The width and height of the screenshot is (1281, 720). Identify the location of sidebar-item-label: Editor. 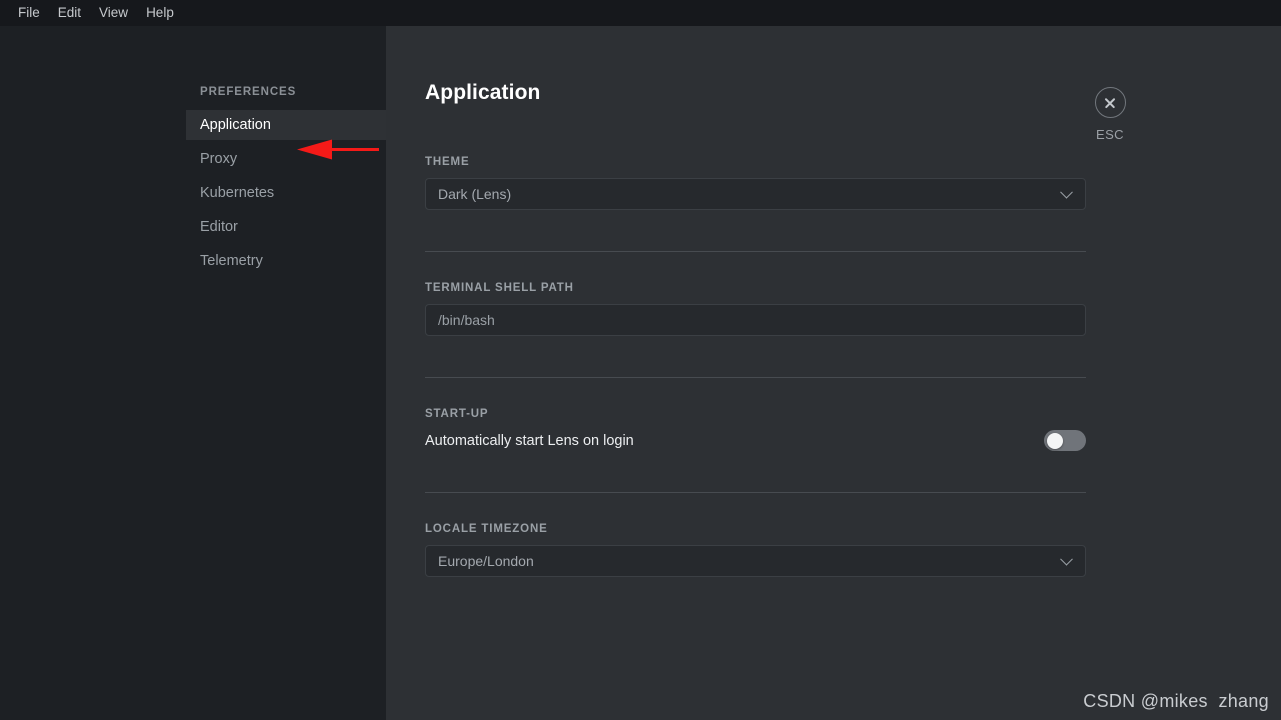
(219, 227).